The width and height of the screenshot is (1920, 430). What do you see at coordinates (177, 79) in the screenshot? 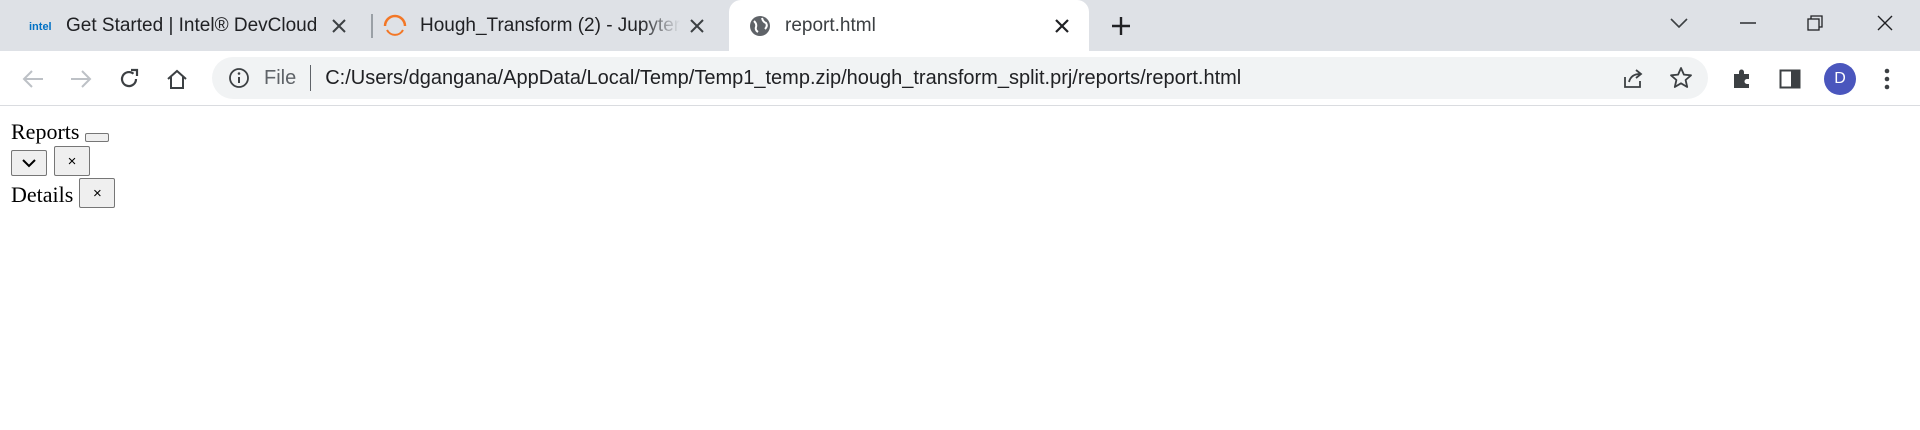
I see `home-icon` at bounding box center [177, 79].